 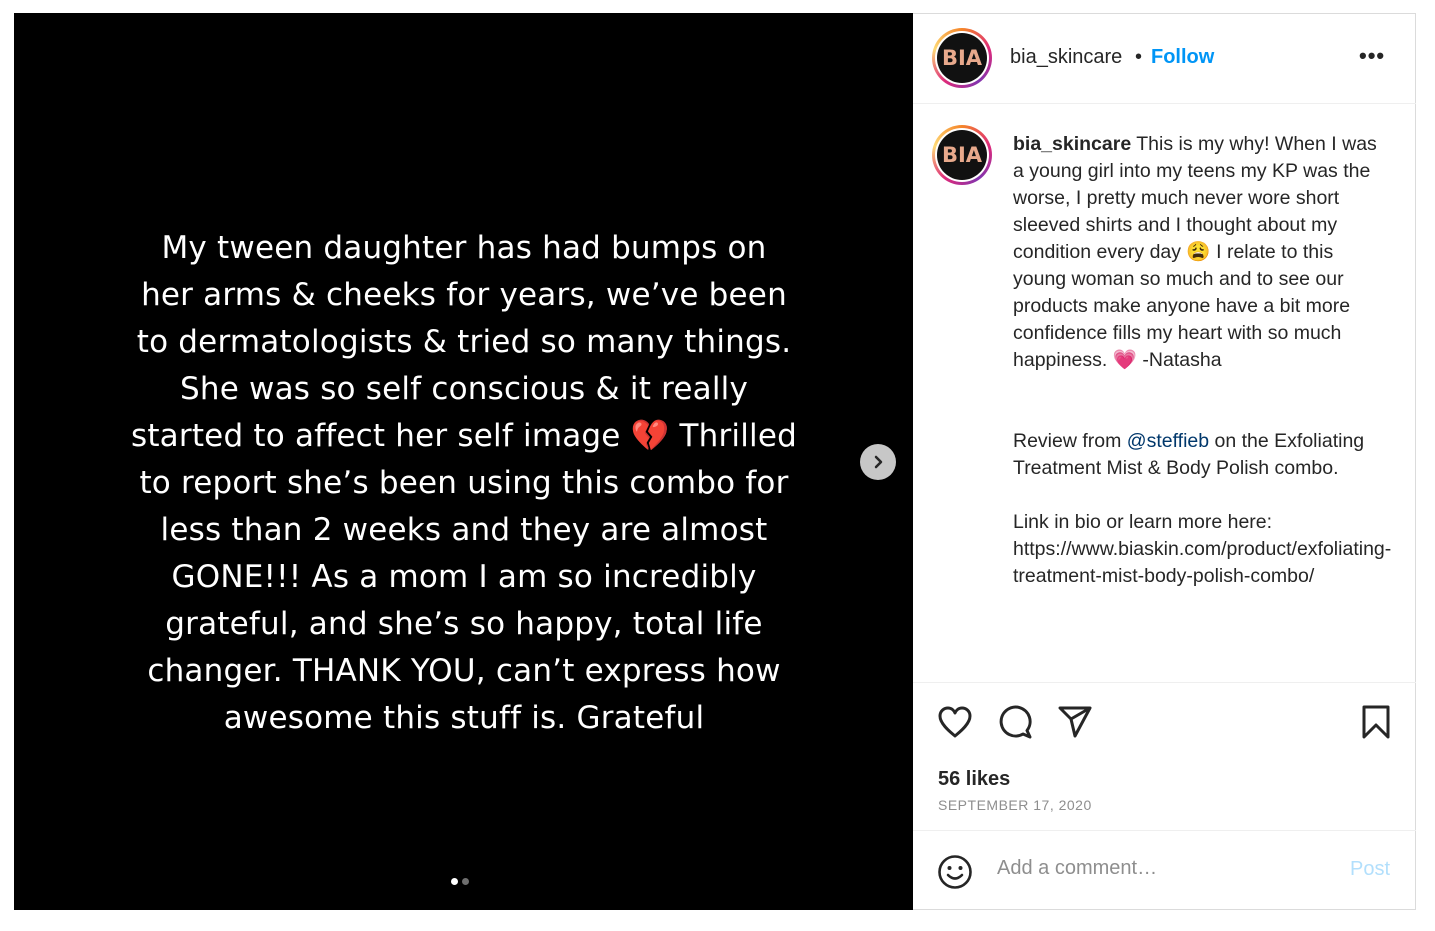 What do you see at coordinates (1072, 144) in the screenshot?
I see `caption-username: bia_skincare` at bounding box center [1072, 144].